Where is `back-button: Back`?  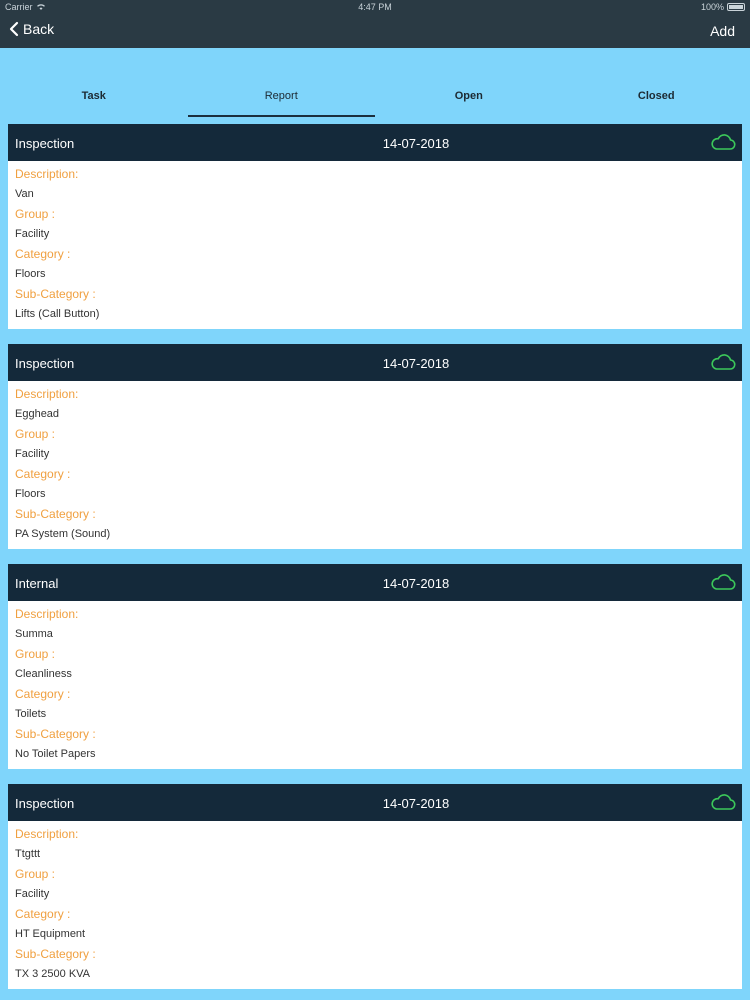
back-button: Back is located at coordinates (31, 29).